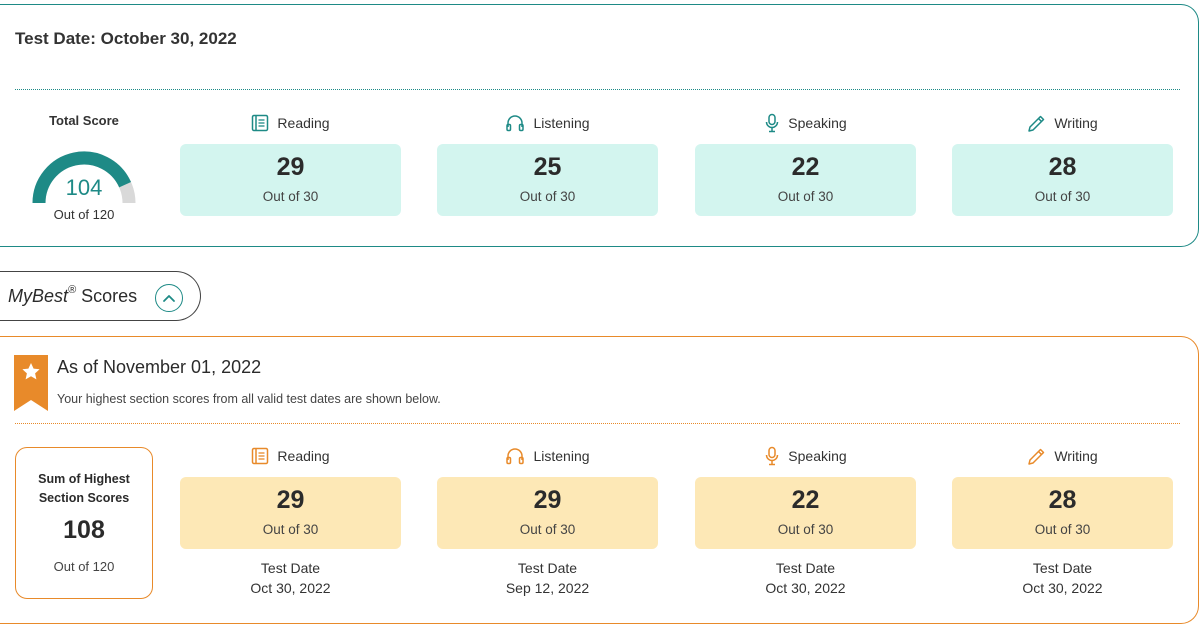 Image resolution: width=1200 pixels, height=628 pixels. Describe the element at coordinates (42, 294) in the screenshot. I see `mybest-brand: MyBest®` at that location.